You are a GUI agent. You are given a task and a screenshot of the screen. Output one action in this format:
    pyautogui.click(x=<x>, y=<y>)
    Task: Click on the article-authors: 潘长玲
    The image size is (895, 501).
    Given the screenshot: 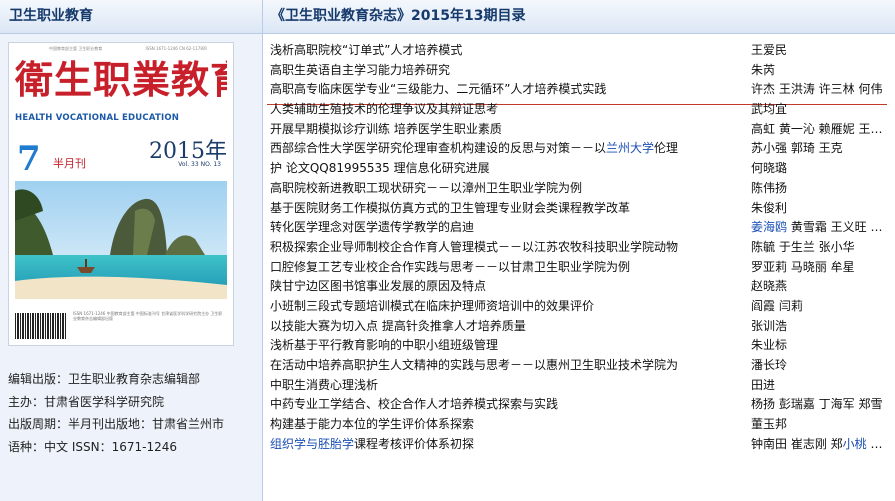 What is the action you would take?
    pyautogui.click(x=769, y=365)
    